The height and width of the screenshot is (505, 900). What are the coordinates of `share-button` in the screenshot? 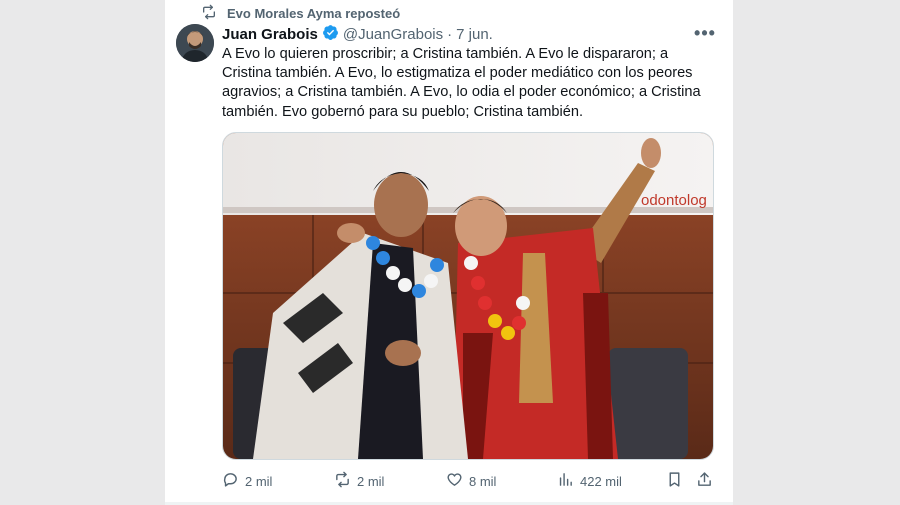 It's located at (704, 481).